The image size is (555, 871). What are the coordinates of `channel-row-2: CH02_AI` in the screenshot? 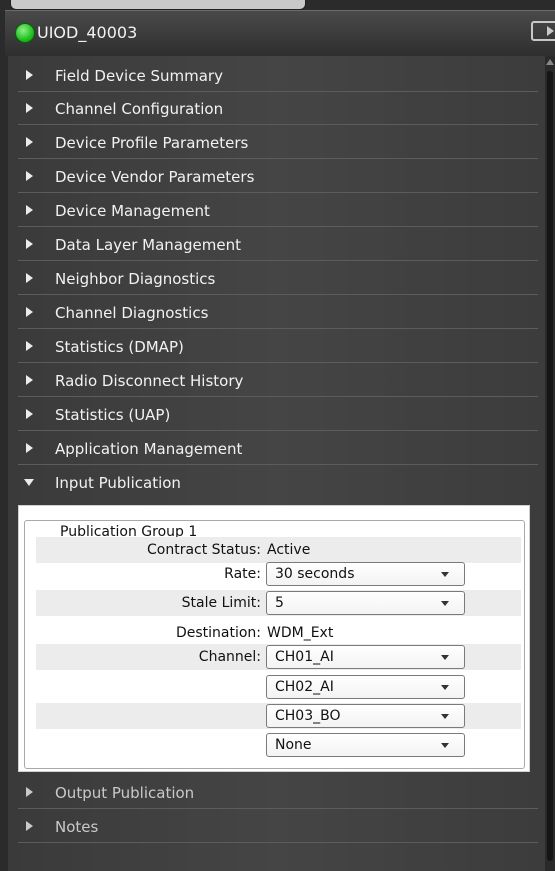 It's located at (278, 687).